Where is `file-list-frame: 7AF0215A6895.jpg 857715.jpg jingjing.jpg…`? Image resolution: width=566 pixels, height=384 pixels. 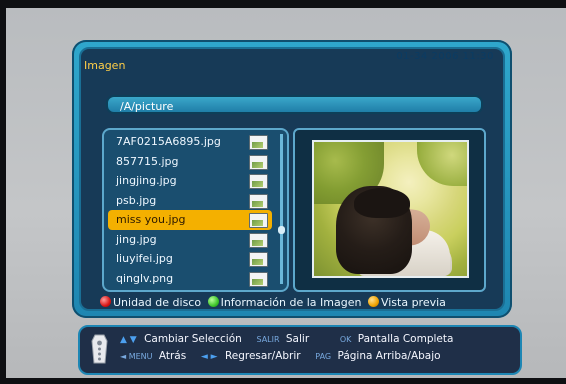
file-list-frame: 7AF0215A6895.jpg 857715.jpg jingjing.jpg… is located at coordinates (195, 210).